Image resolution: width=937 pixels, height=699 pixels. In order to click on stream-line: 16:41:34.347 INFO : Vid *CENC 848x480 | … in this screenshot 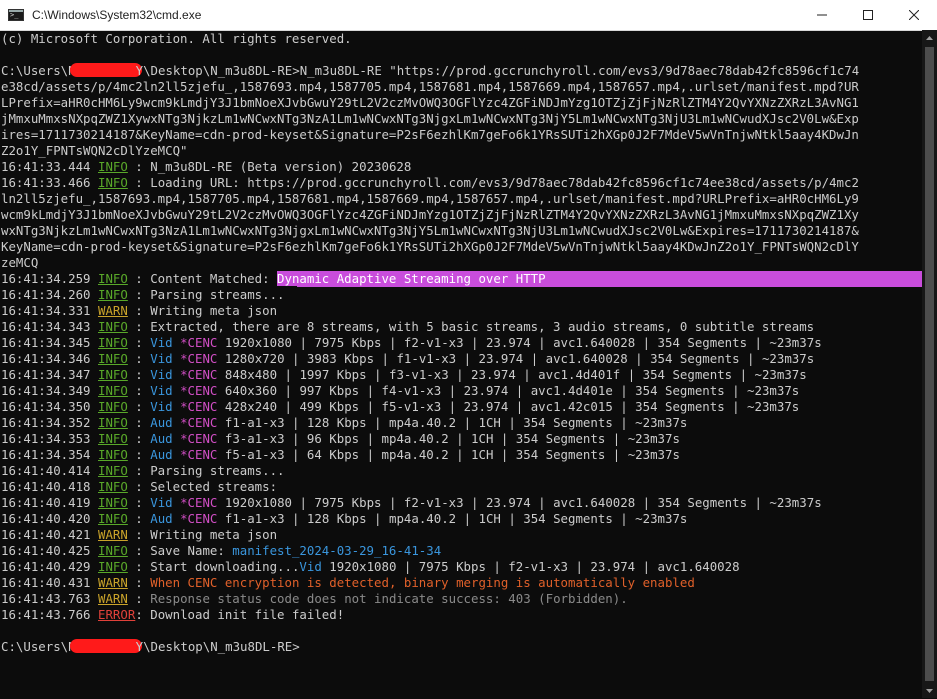, I will do `click(404, 374)`.